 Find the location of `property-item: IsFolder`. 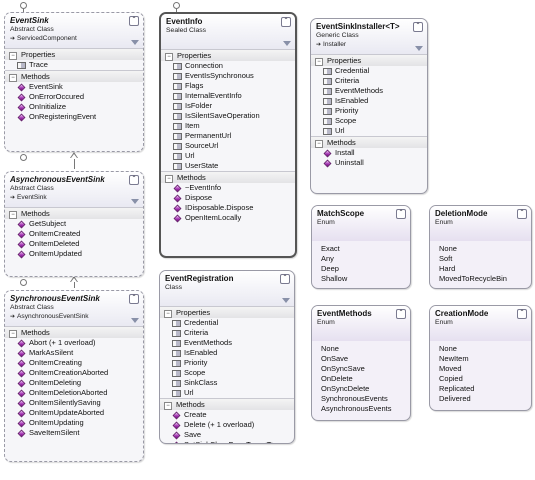

property-item: IsFolder is located at coordinates (228, 106).